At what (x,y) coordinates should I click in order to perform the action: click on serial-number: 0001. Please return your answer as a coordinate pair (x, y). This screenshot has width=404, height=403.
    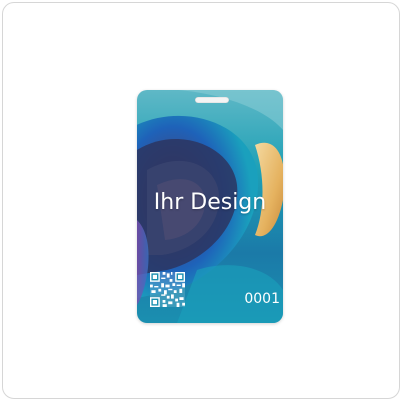
    Looking at the image, I should click on (262, 299).